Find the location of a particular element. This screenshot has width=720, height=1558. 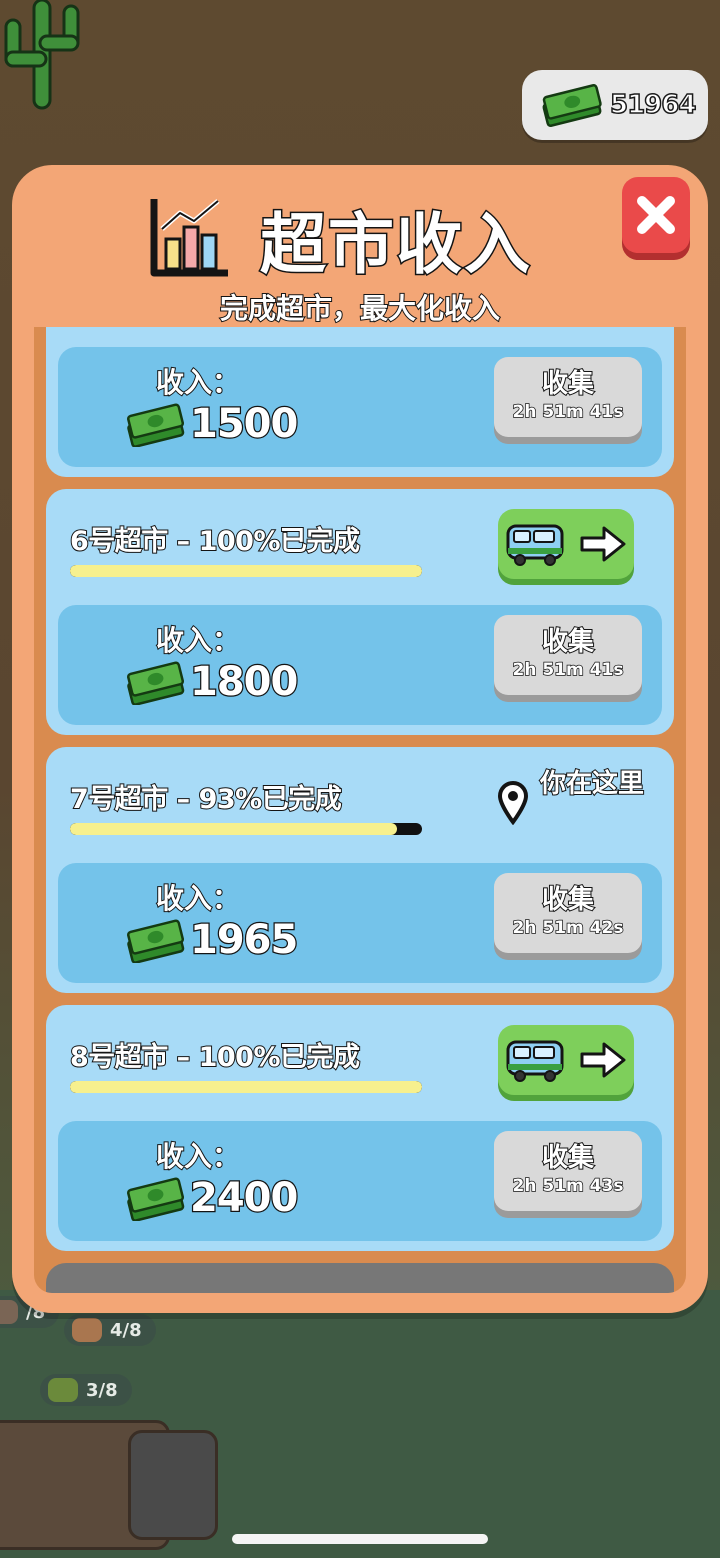

collect-timer: 2h 51m 42s is located at coordinates (568, 928).